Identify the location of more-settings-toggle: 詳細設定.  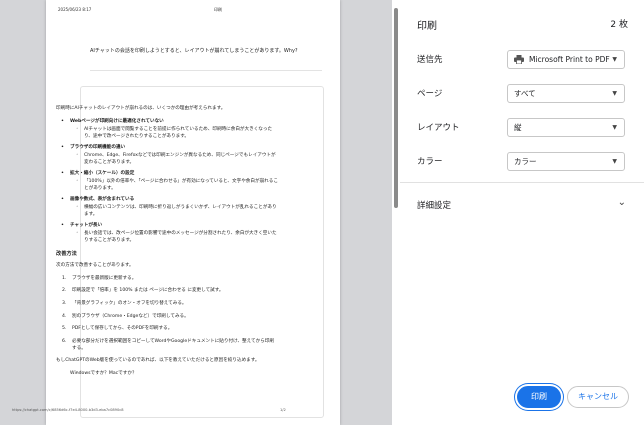
(434, 205).